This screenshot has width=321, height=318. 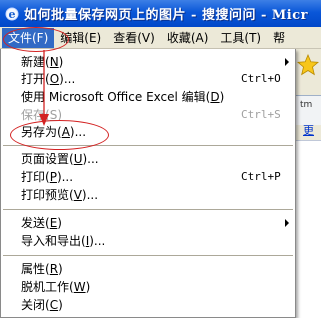 What do you see at coordinates (279, 38) in the screenshot?
I see `menu-help: 帮` at bounding box center [279, 38].